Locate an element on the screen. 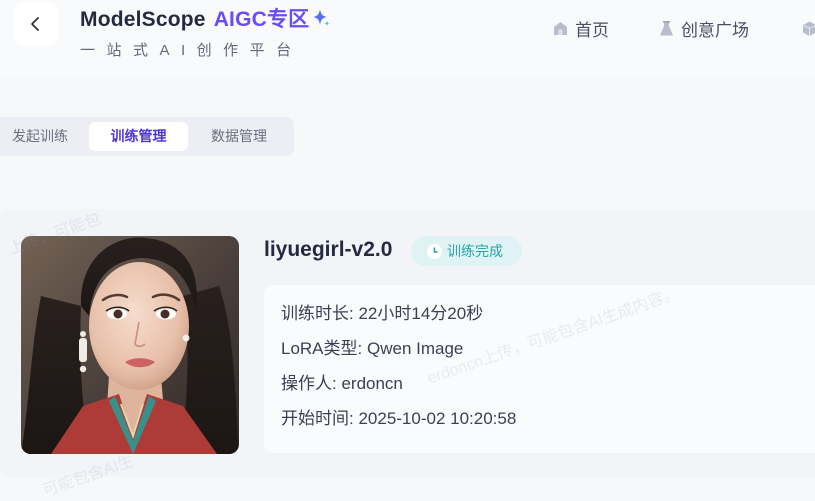  tab-training-management: 训练管理 is located at coordinates (138, 136).